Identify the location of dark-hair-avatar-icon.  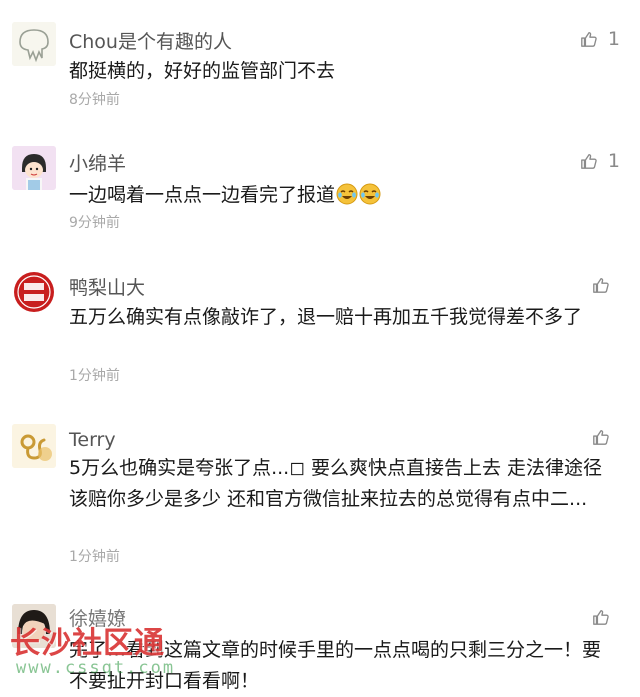
(34, 626).